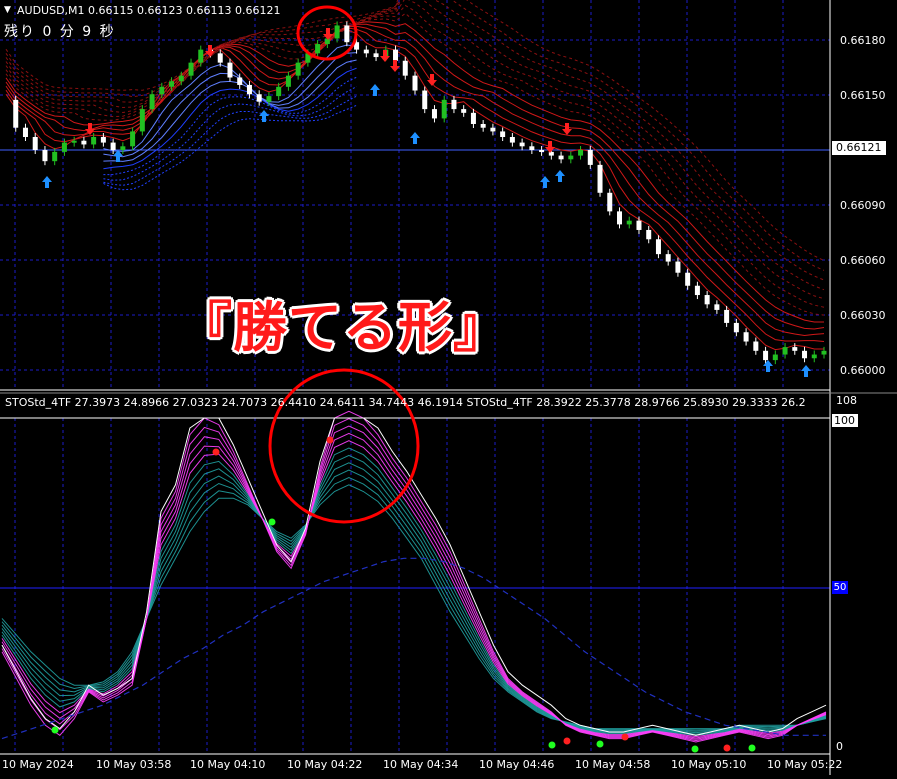 This screenshot has width=897, height=779. Describe the element at coordinates (863, 260) in the screenshot. I see `price-tick: 0.66060` at that location.